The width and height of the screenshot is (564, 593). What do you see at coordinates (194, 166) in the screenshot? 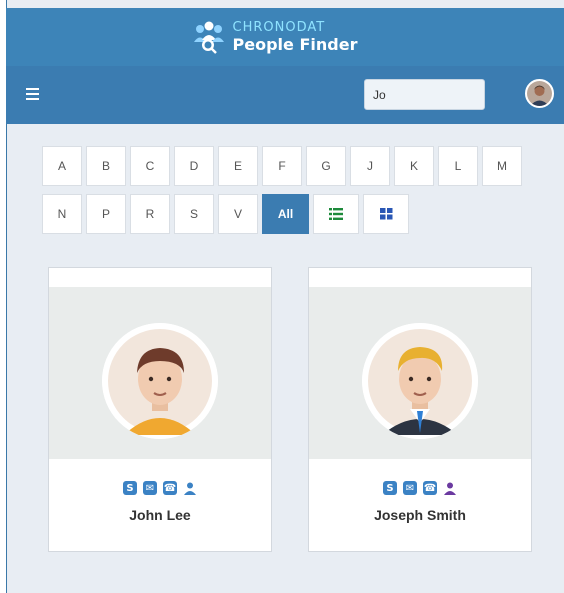
I see `letter-d: D` at bounding box center [194, 166].